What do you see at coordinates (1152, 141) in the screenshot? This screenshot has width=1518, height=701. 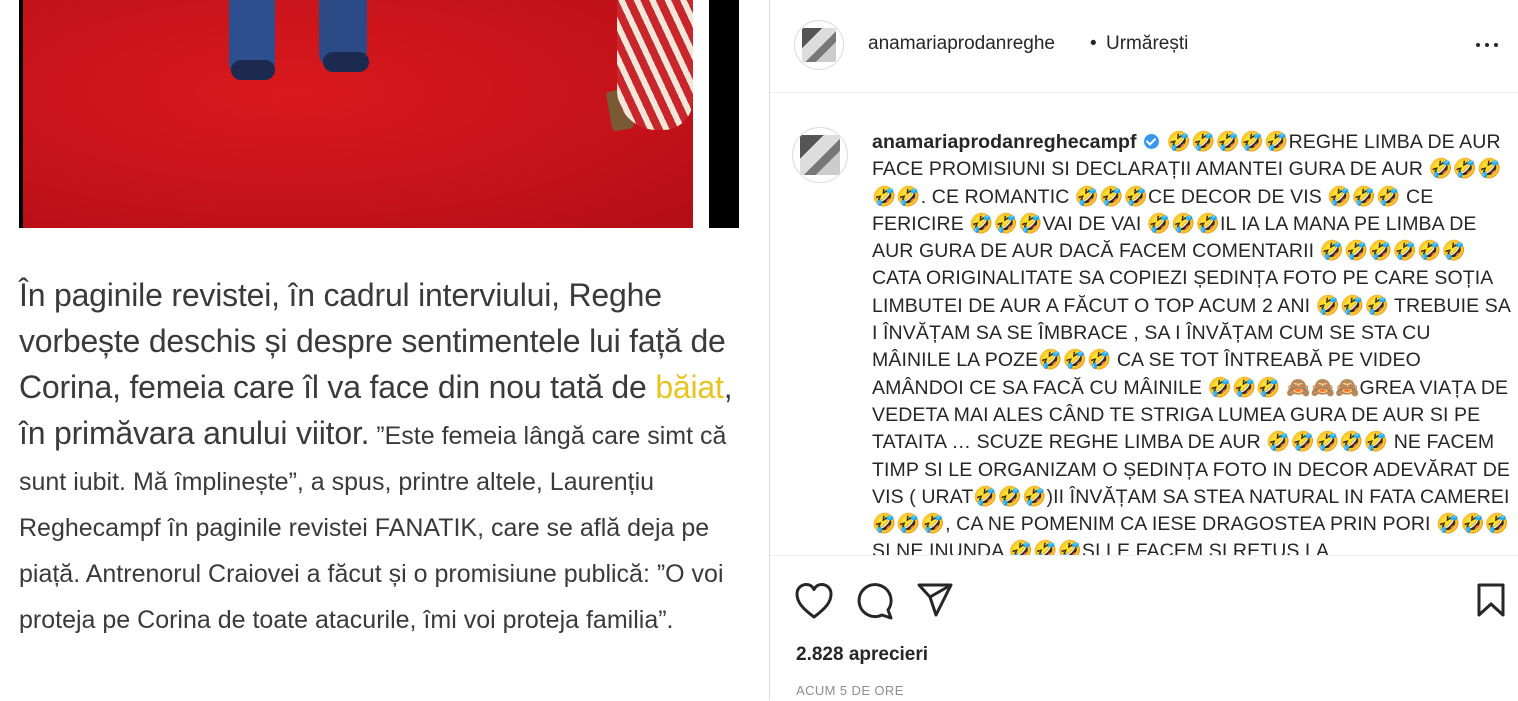 I see `verified-badge-icon` at bounding box center [1152, 141].